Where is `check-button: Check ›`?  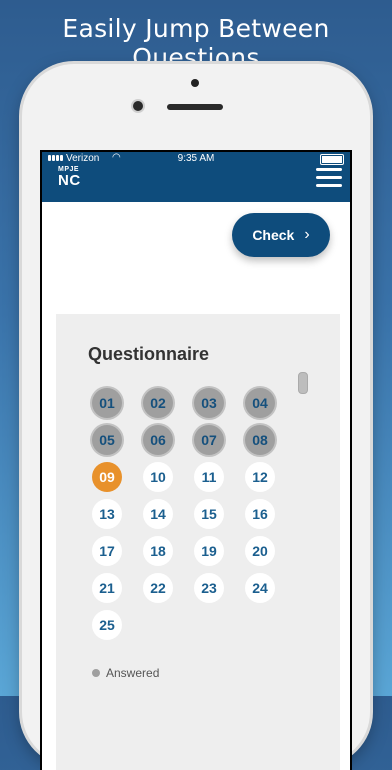
check-button: Check › is located at coordinates (281, 235).